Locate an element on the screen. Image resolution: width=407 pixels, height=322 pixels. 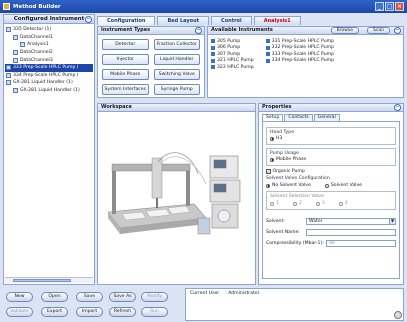
validate-button: Validate is located at coordinates (19, 312).